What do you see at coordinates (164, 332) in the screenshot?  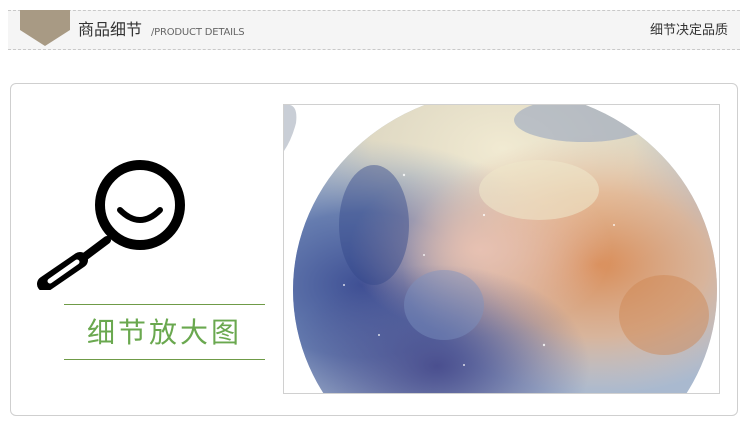 I see `detail-zoom-label: 细节放大图` at bounding box center [164, 332].